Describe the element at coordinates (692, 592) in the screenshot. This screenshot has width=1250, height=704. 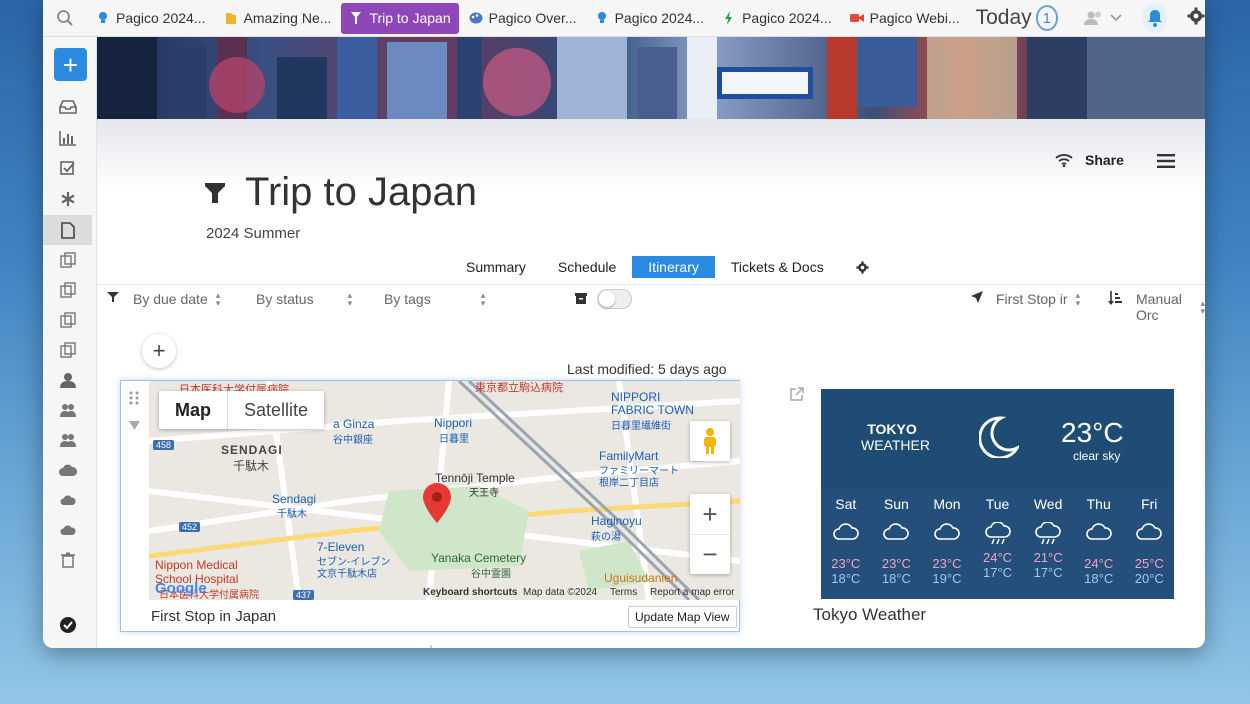
I see `report-error-link: Report a map error` at that location.